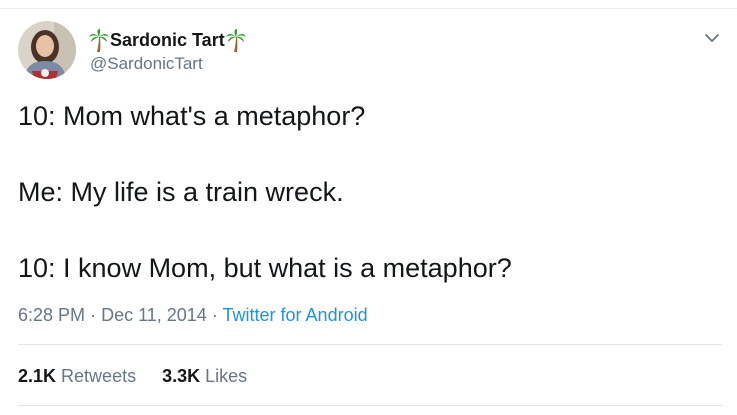 The height and width of the screenshot is (415, 737). What do you see at coordinates (295, 315) in the screenshot?
I see `tweet-source-link: Twitter for Android` at bounding box center [295, 315].